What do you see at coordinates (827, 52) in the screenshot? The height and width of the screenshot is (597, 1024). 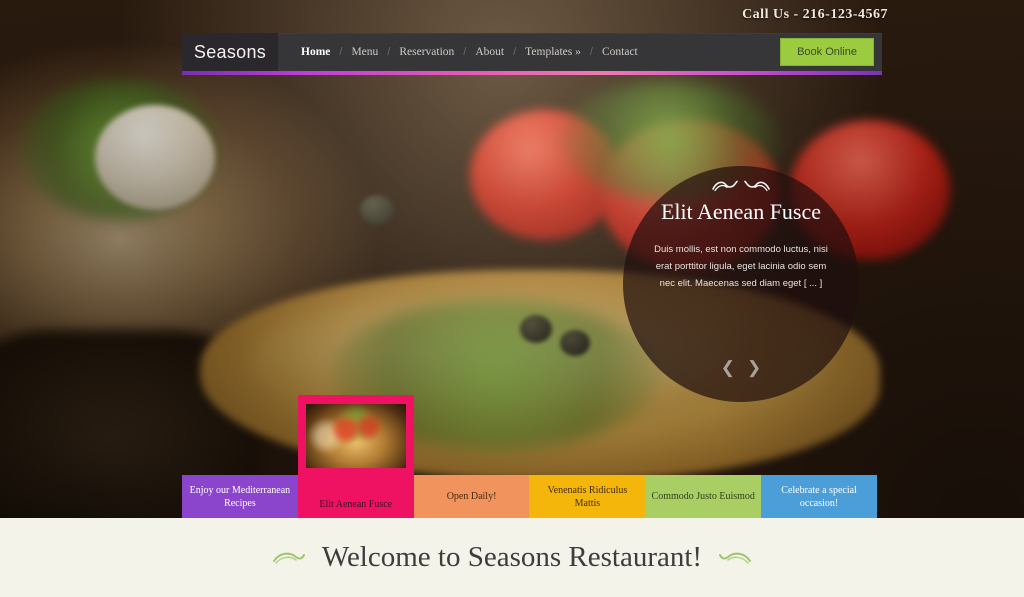 I see `book-online-button: Book Online` at bounding box center [827, 52].